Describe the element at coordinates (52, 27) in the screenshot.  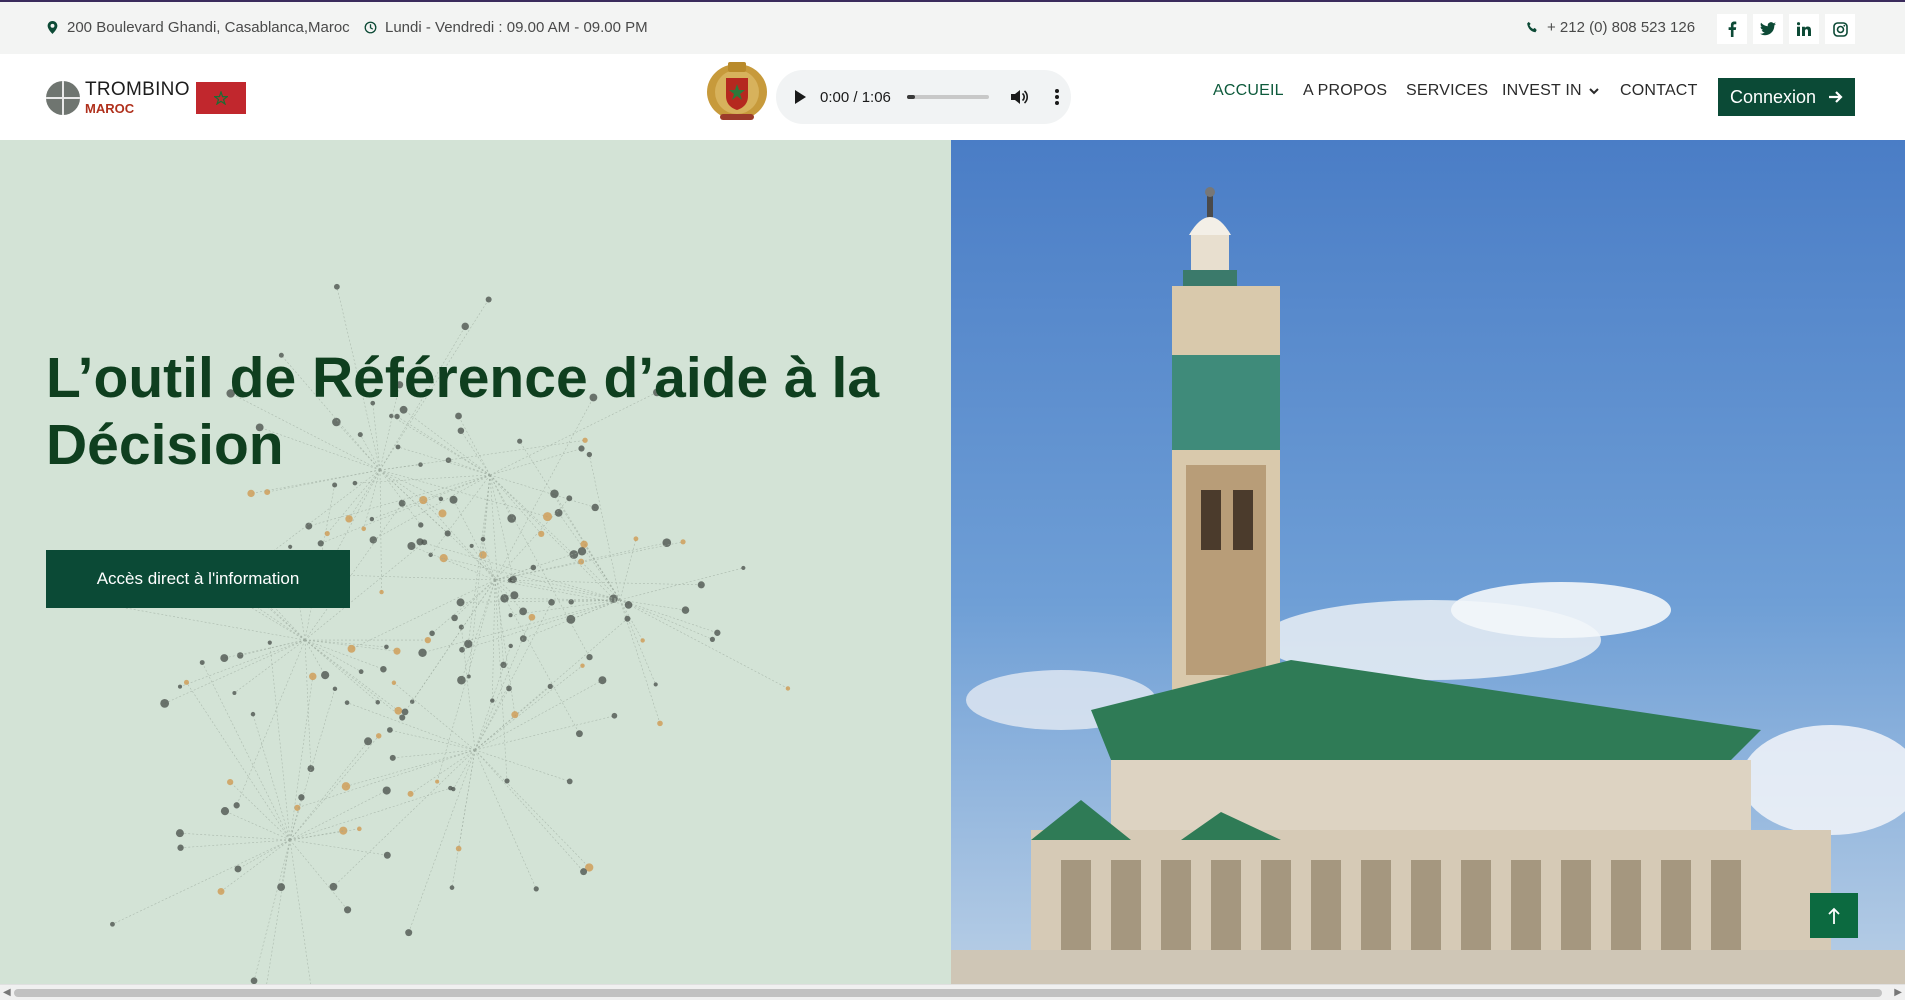
I see `map-pin-icon` at that location.